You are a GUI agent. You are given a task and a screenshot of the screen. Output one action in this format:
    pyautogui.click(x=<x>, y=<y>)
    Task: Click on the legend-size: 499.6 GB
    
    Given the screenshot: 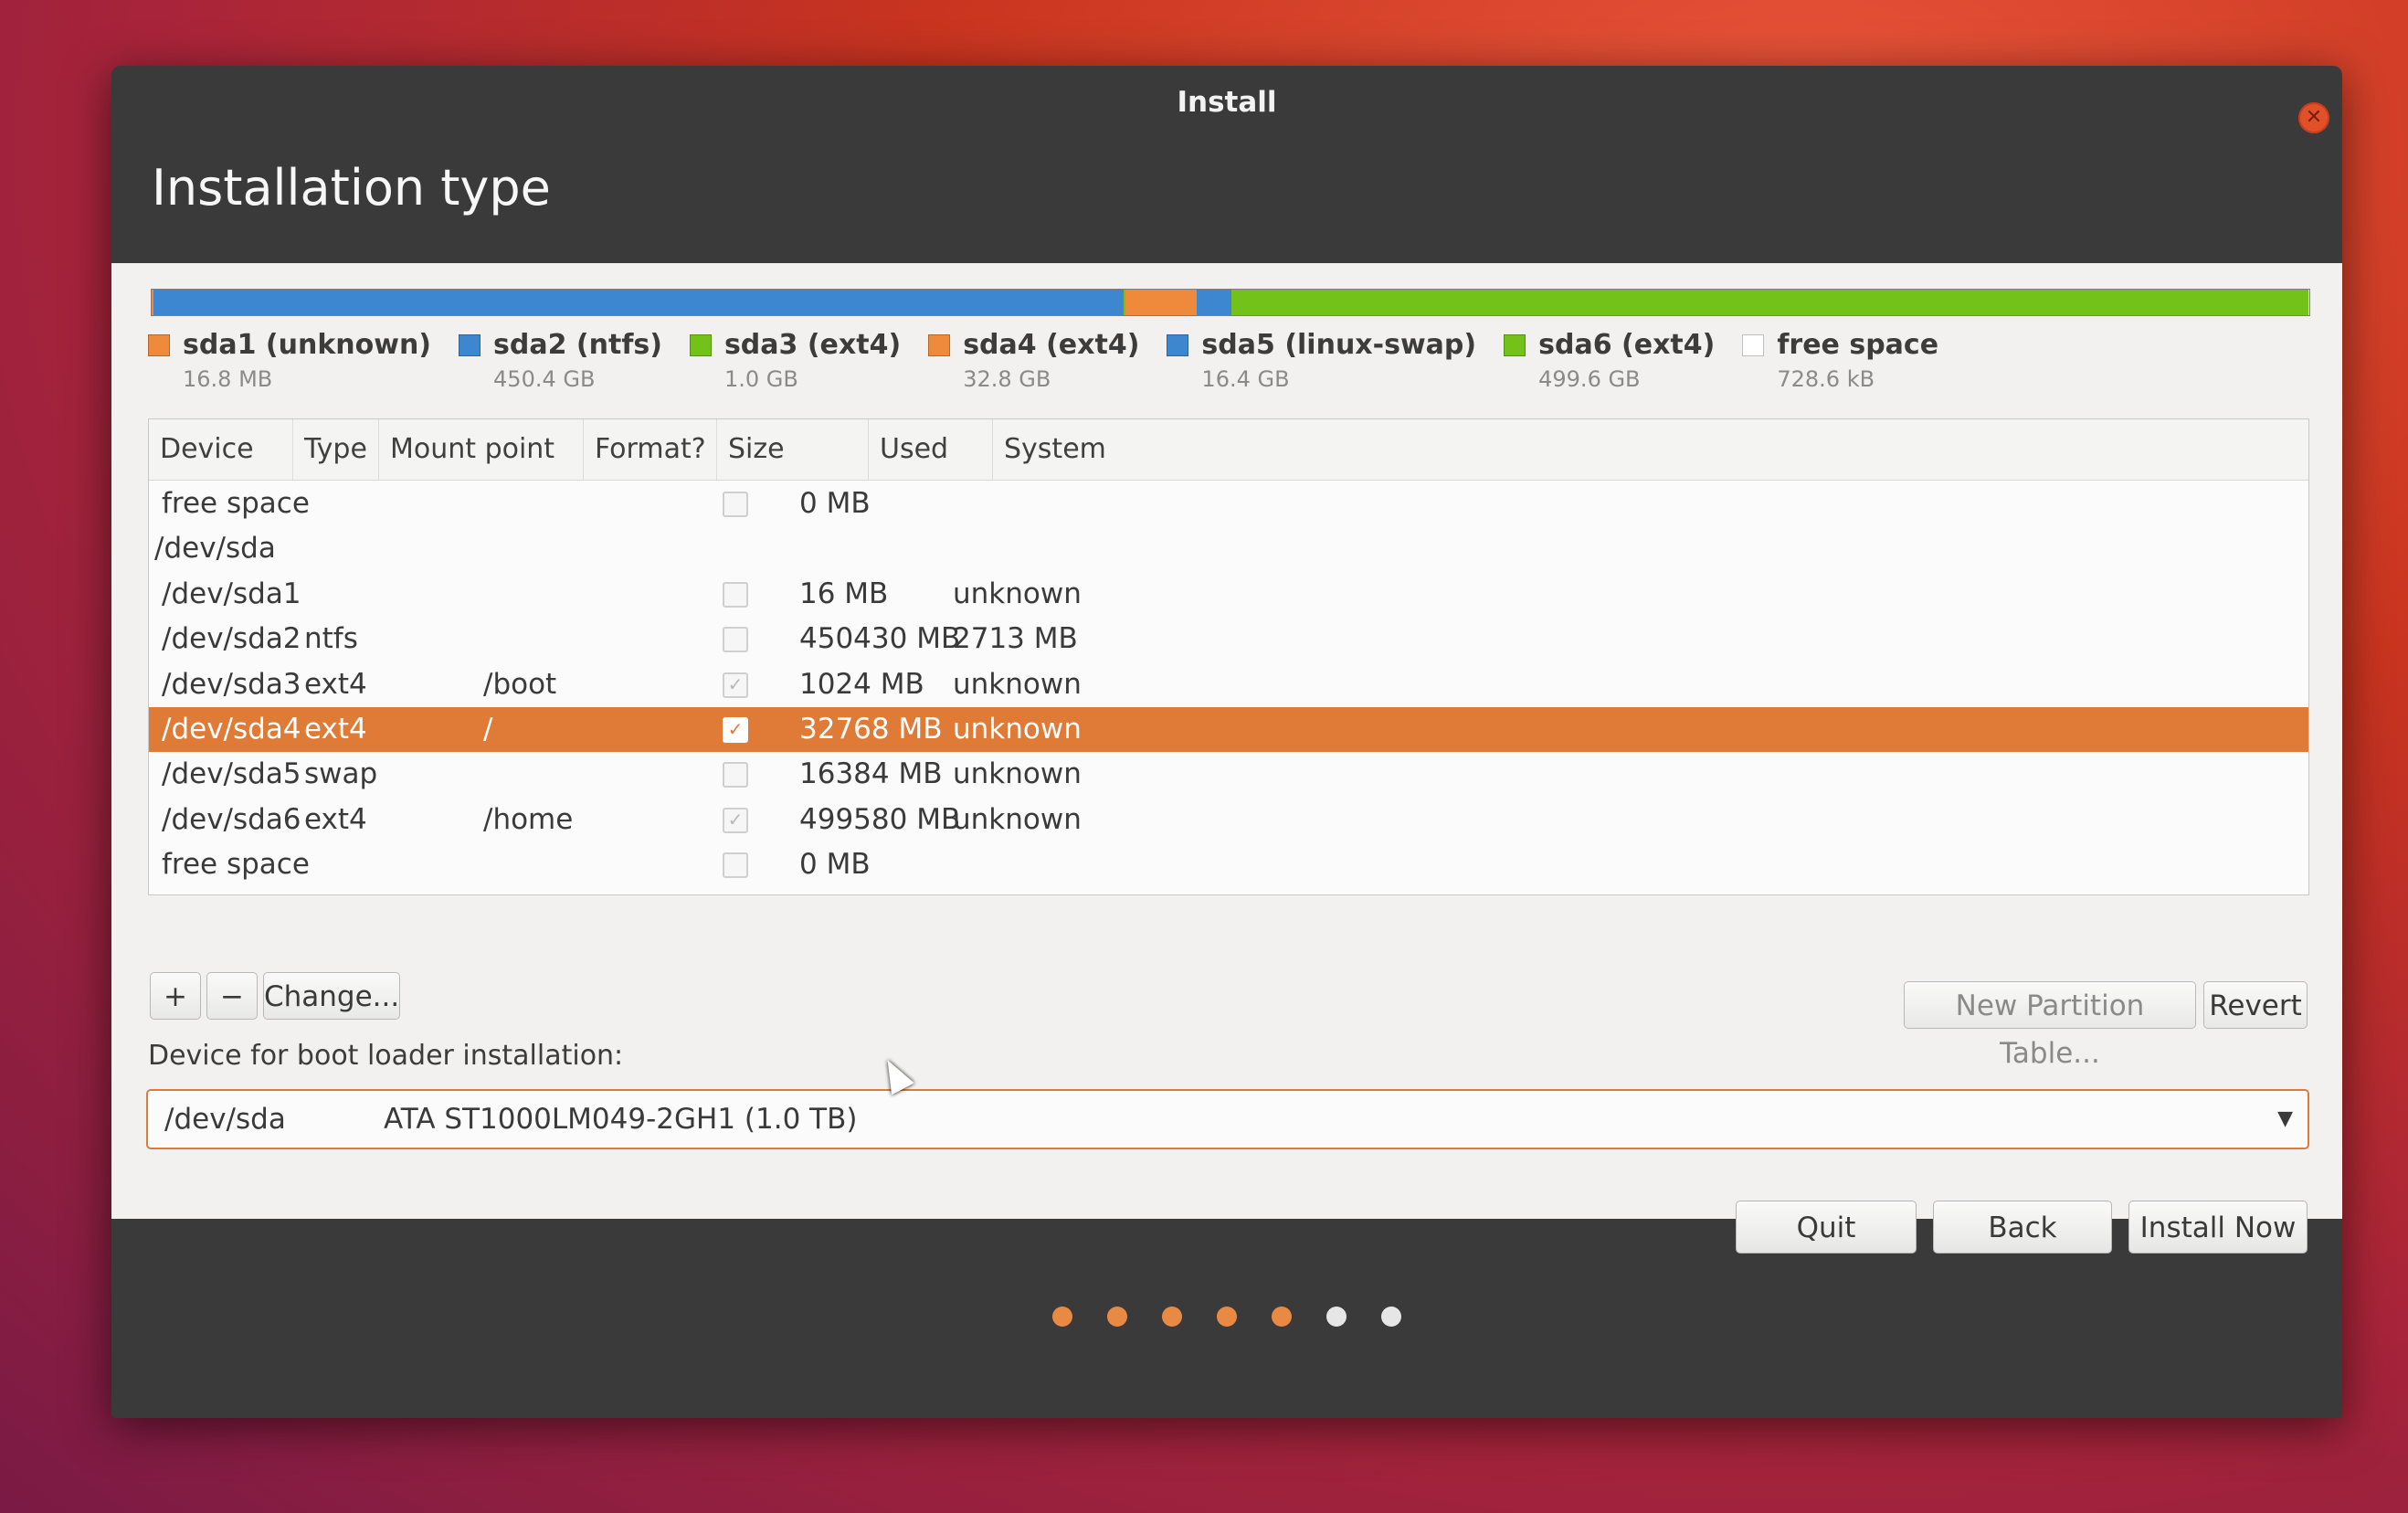 What is the action you would take?
    pyautogui.click(x=1589, y=379)
    